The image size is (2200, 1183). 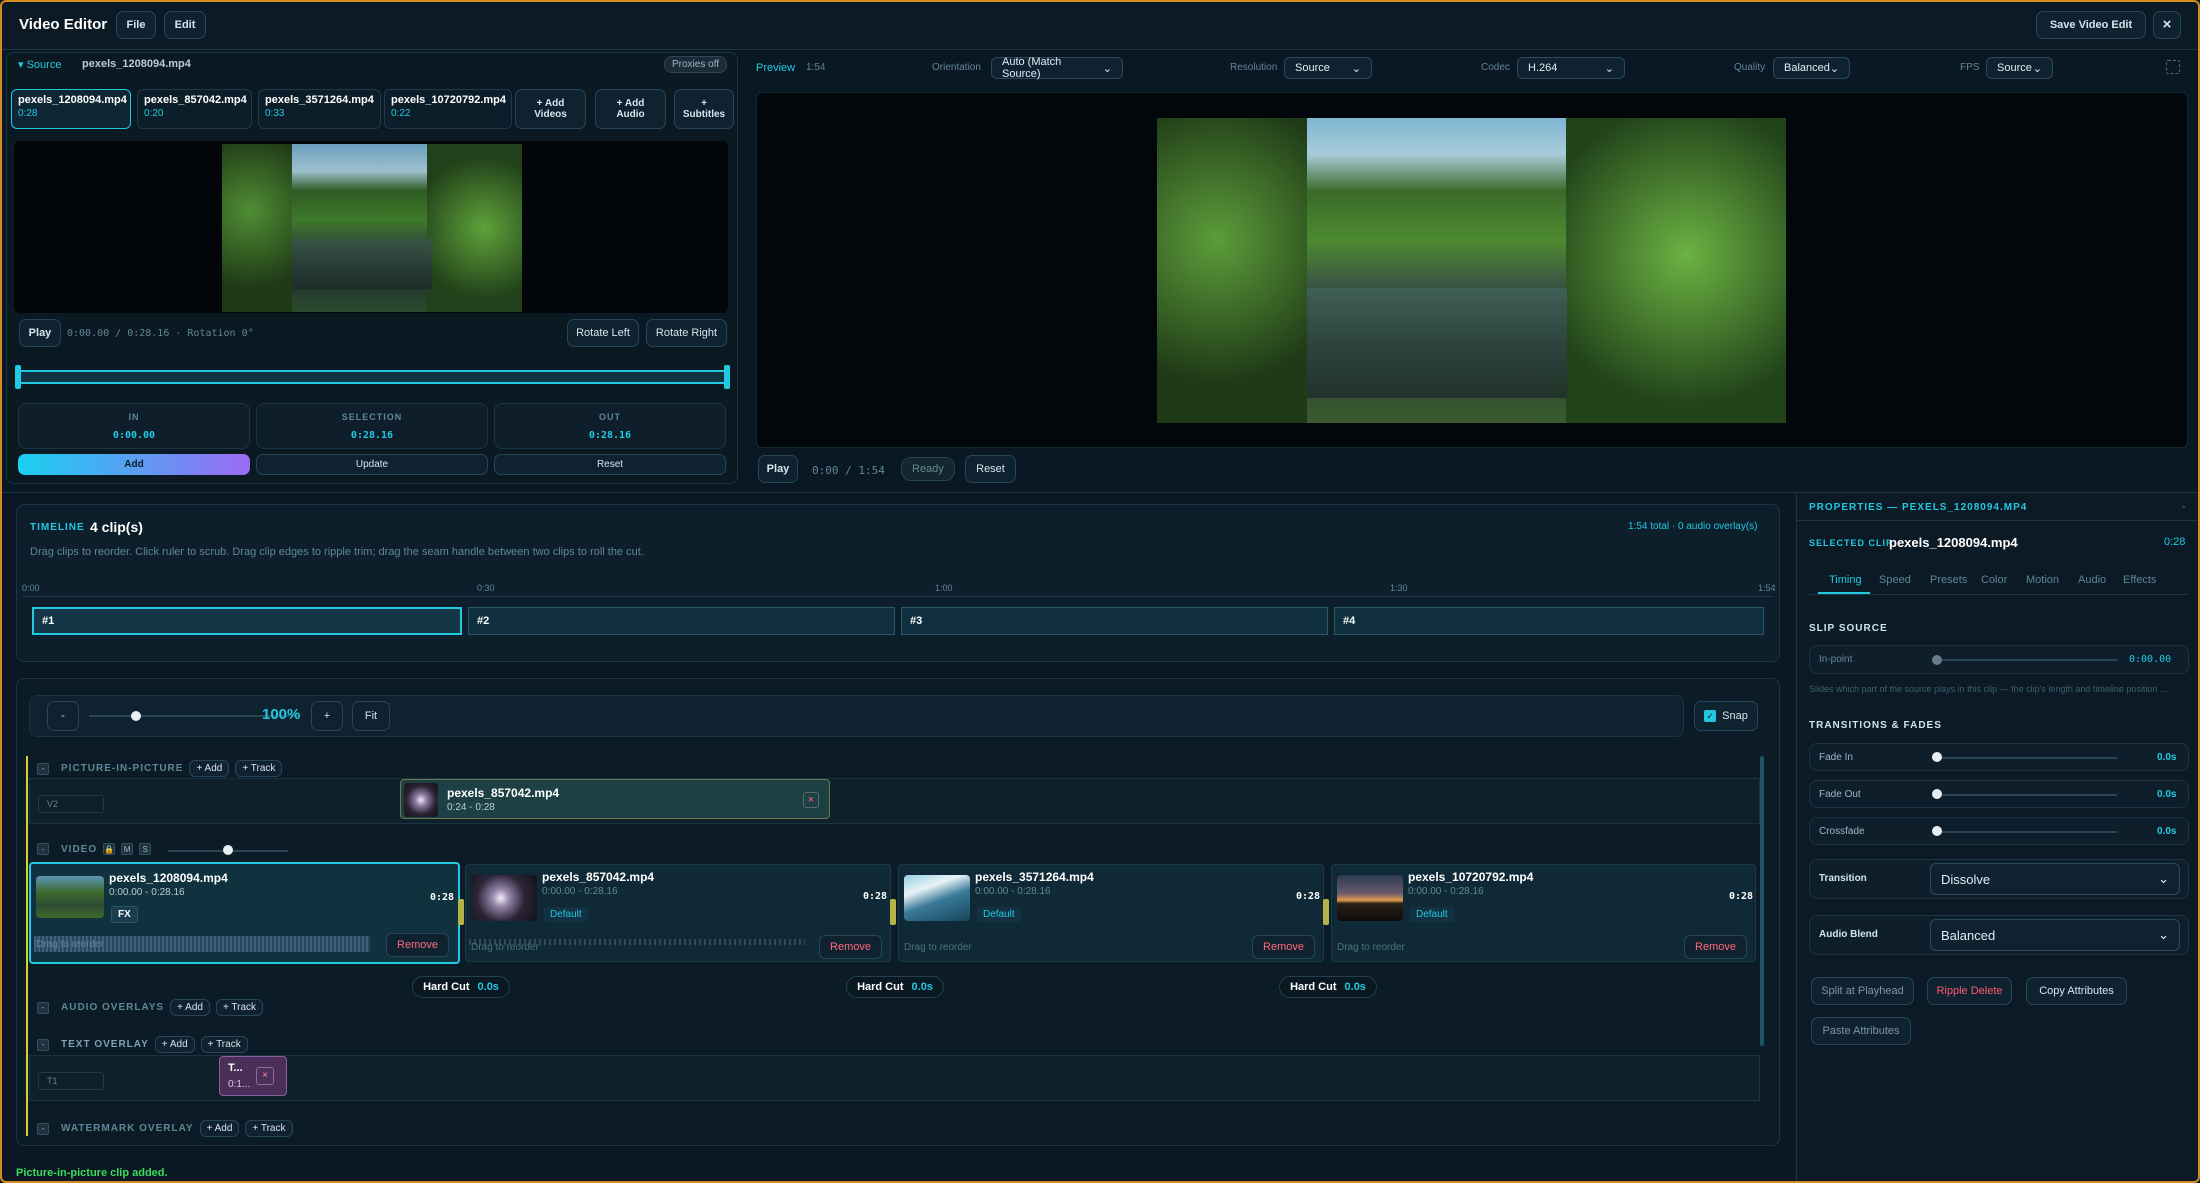 What do you see at coordinates (2025, 795) in the screenshot?
I see `fade-out-slider-track` at bounding box center [2025, 795].